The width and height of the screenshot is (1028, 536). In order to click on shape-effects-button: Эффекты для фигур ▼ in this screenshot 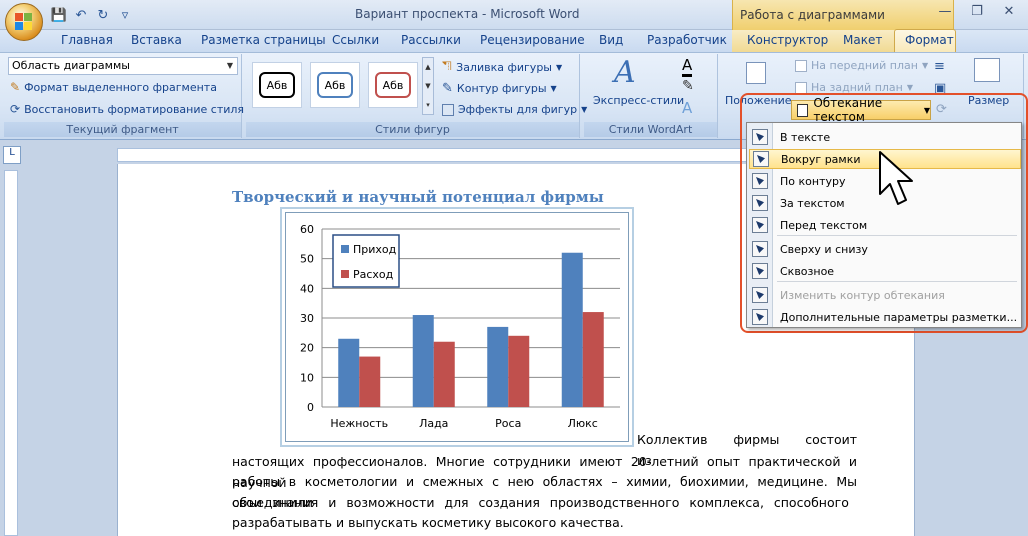, I will do `click(514, 109)`.